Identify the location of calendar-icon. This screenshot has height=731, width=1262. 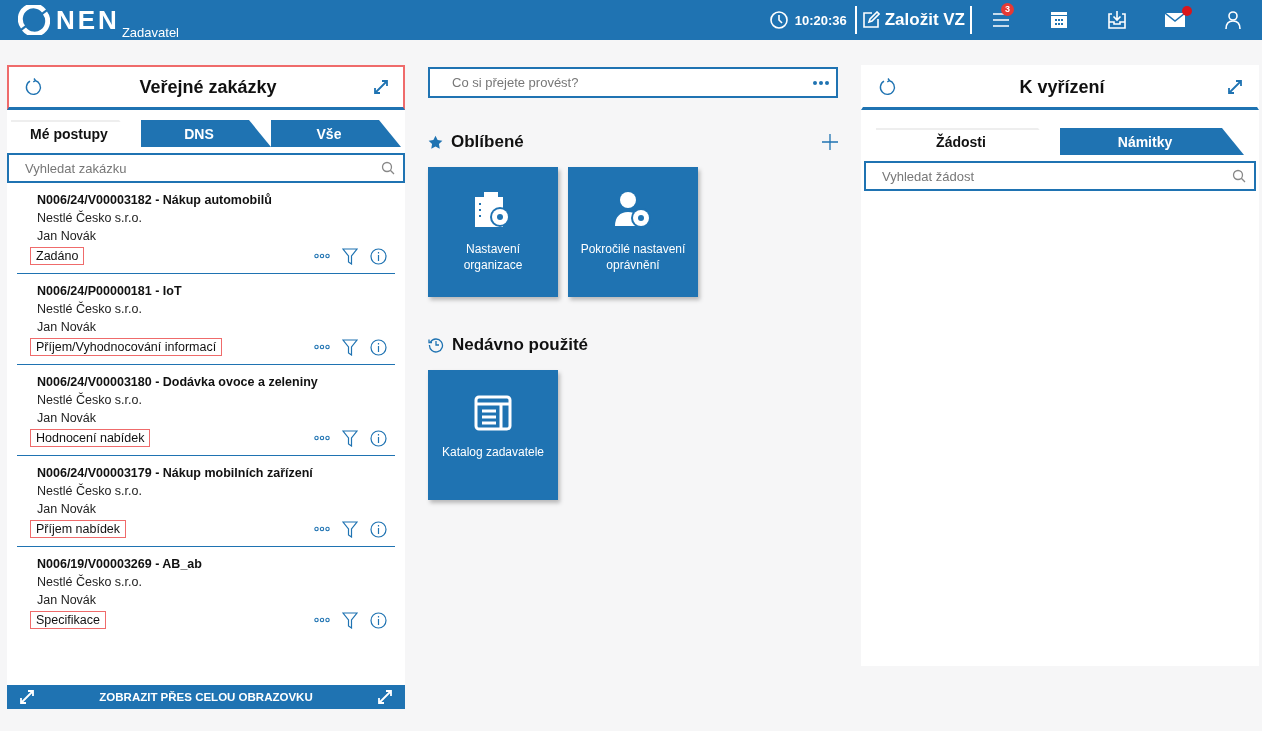
(1059, 20).